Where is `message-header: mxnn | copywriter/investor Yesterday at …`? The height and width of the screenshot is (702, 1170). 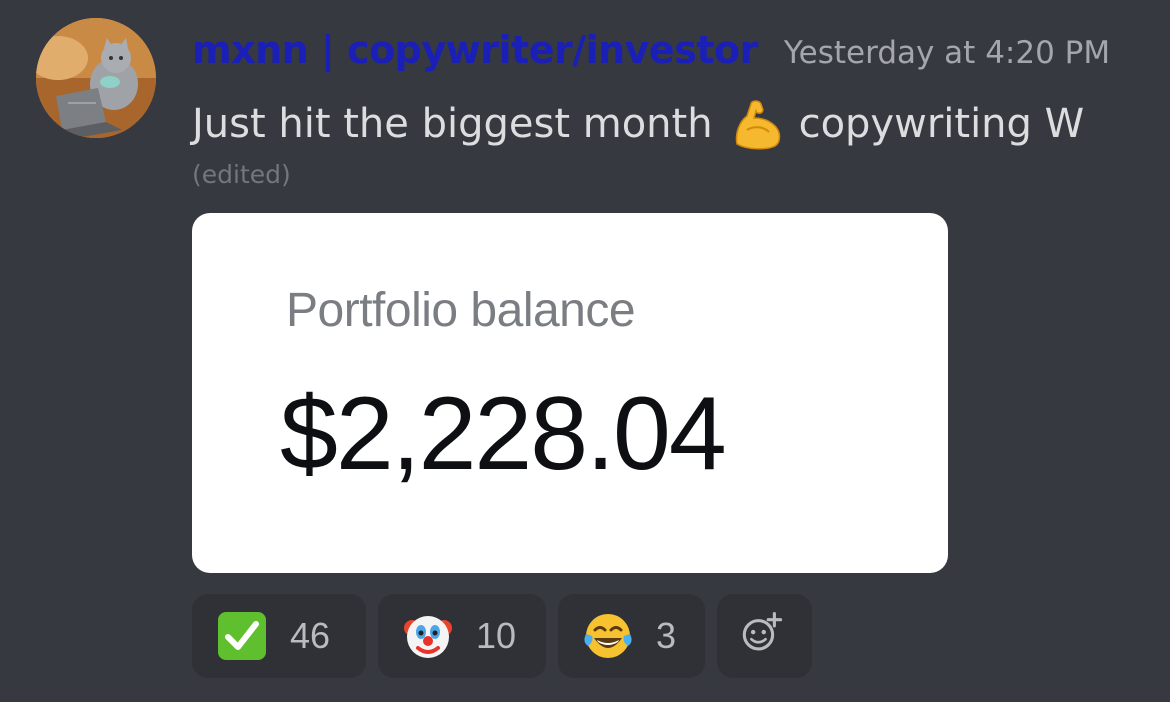
message-header: mxnn | copywriter/investor Yesterday at … is located at coordinates (651, 54).